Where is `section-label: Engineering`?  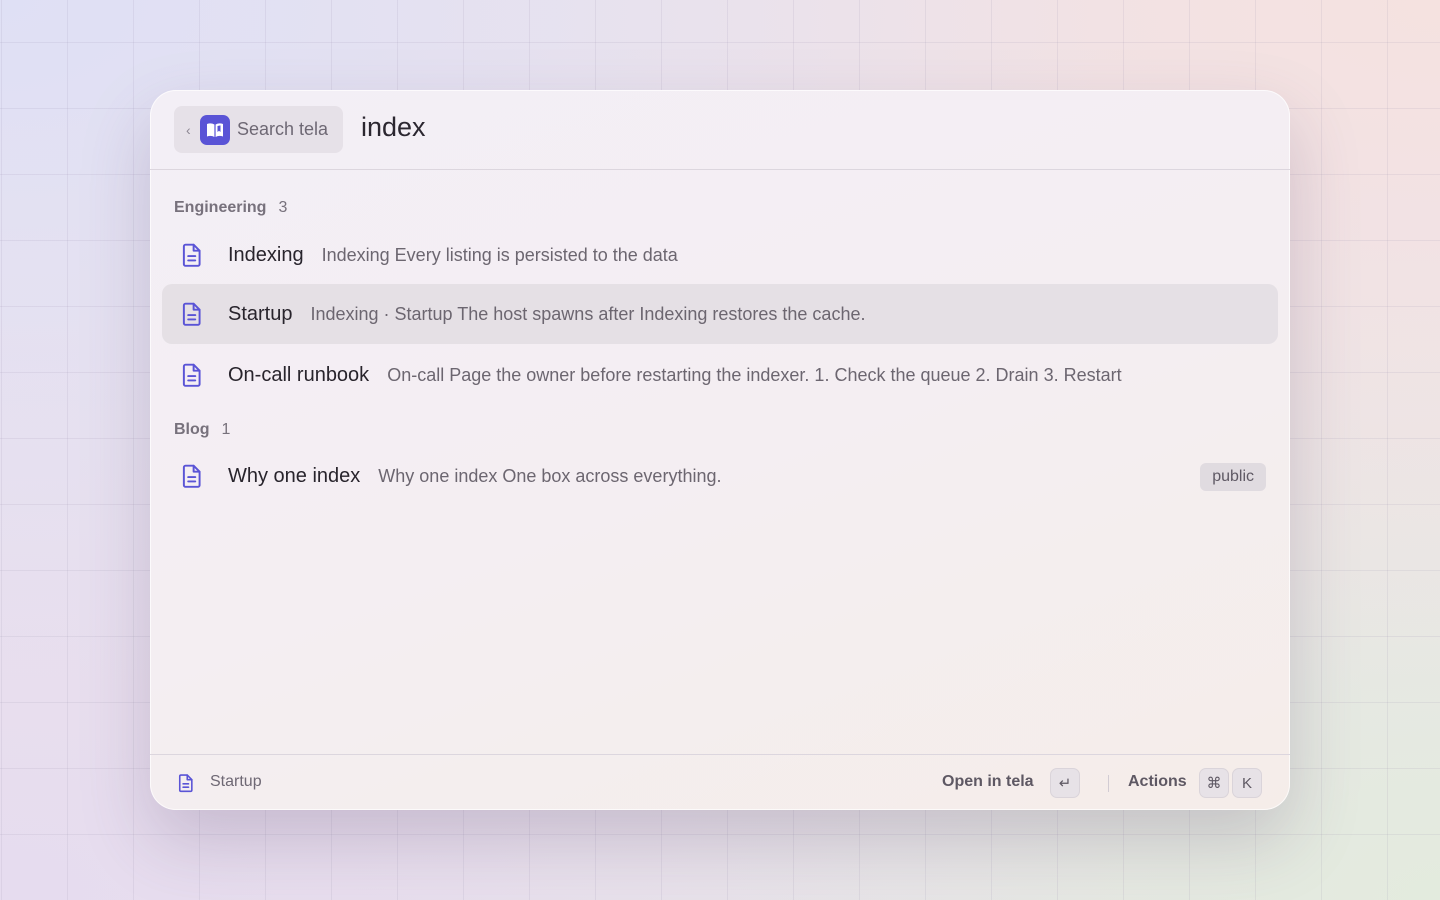
section-label: Engineering is located at coordinates (220, 207).